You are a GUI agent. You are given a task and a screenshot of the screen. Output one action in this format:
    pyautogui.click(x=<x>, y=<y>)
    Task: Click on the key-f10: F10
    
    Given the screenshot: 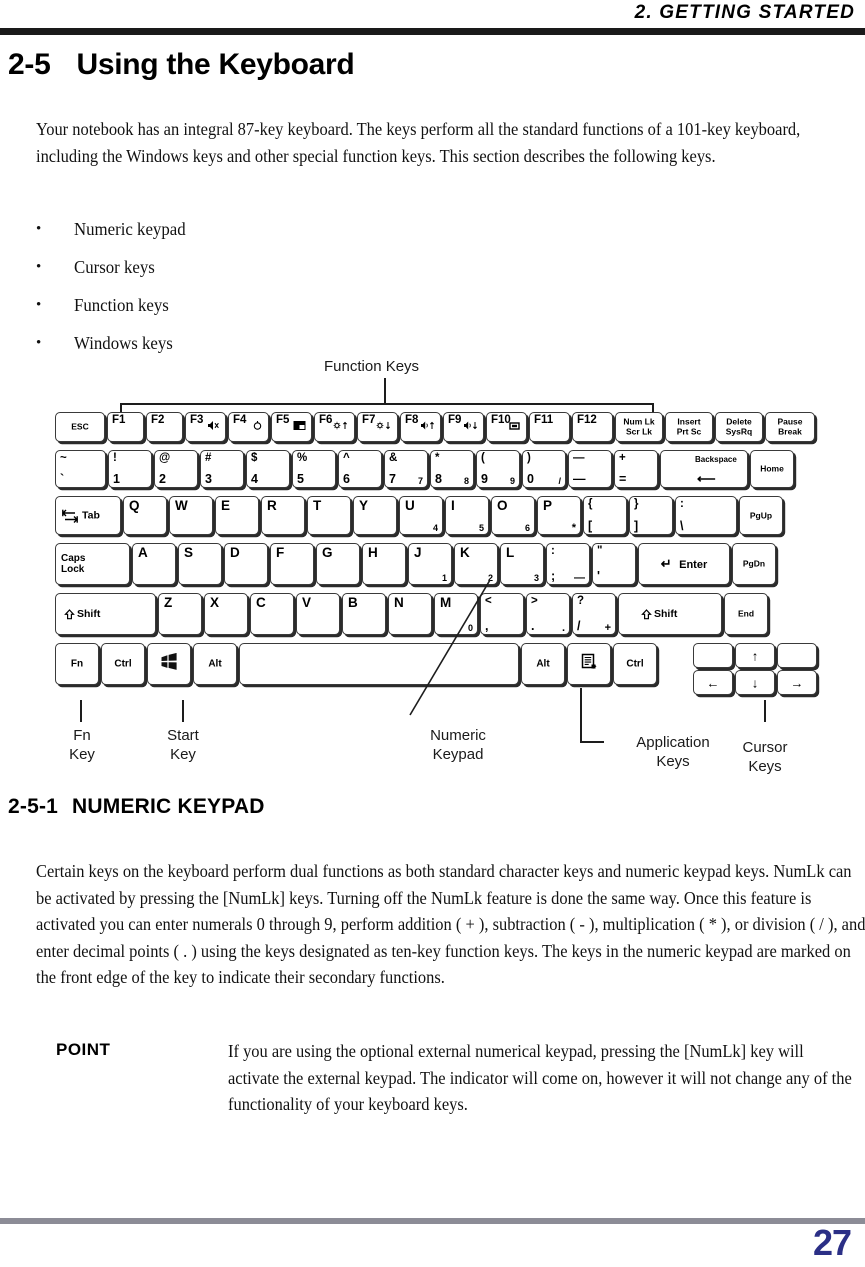 What is the action you would take?
    pyautogui.click(x=506, y=427)
    